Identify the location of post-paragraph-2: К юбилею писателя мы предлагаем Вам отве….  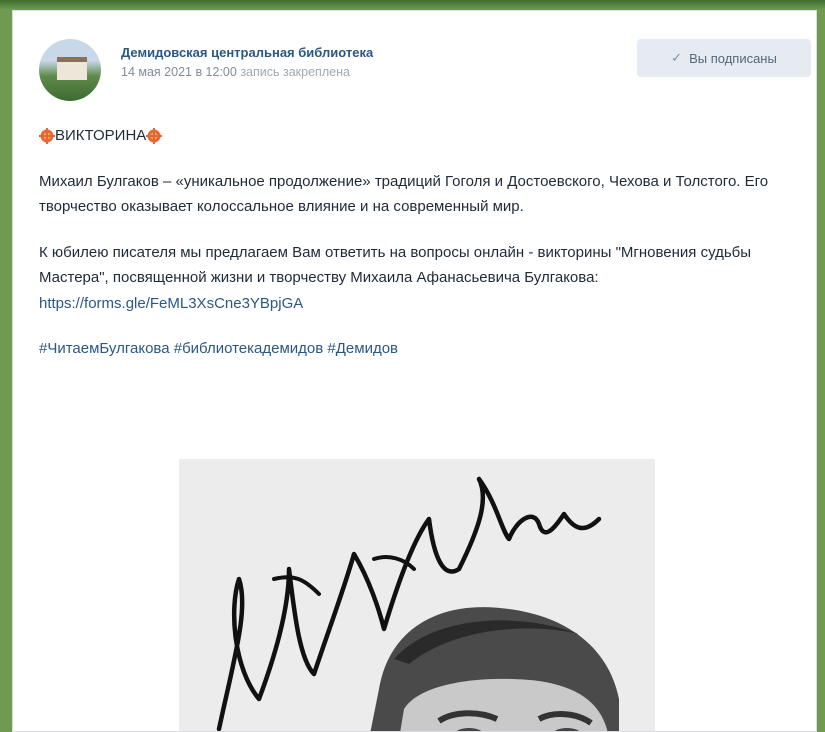
(424, 278).